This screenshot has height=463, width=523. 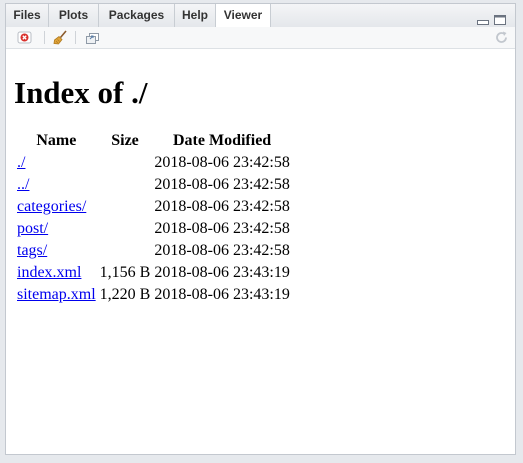 What do you see at coordinates (92, 37) in the screenshot?
I see `popout-window-icon` at bounding box center [92, 37].